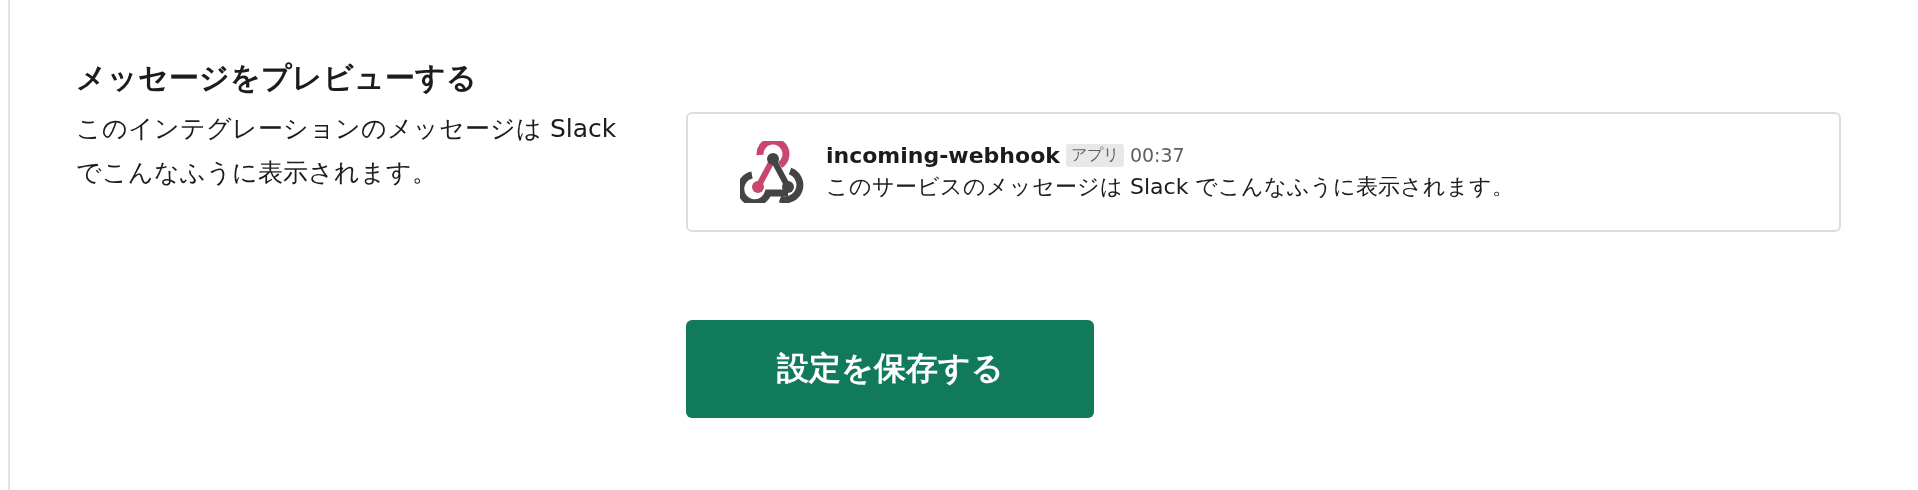 This screenshot has height=490, width=1918. Describe the element at coordinates (1094, 155) in the screenshot. I see `app-badge: アプリ` at that location.